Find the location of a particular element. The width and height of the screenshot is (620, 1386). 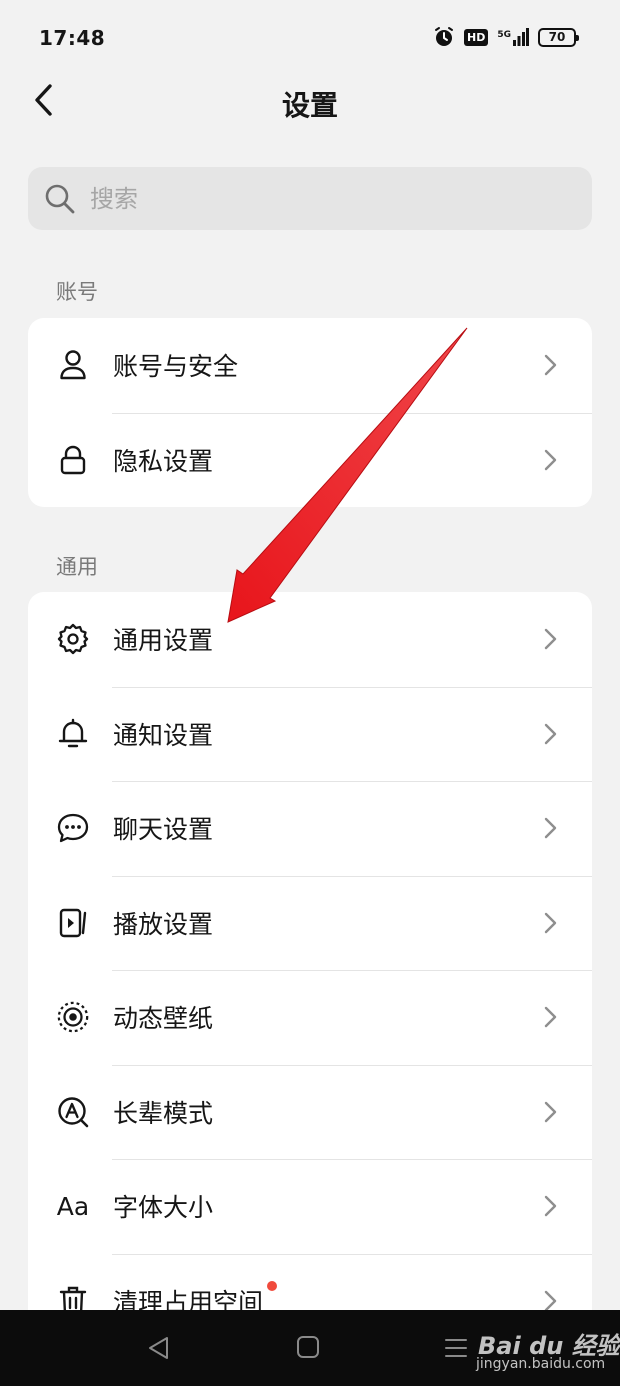

settings-row-font-size: Aa 字体大小 is located at coordinates (310, 1206).